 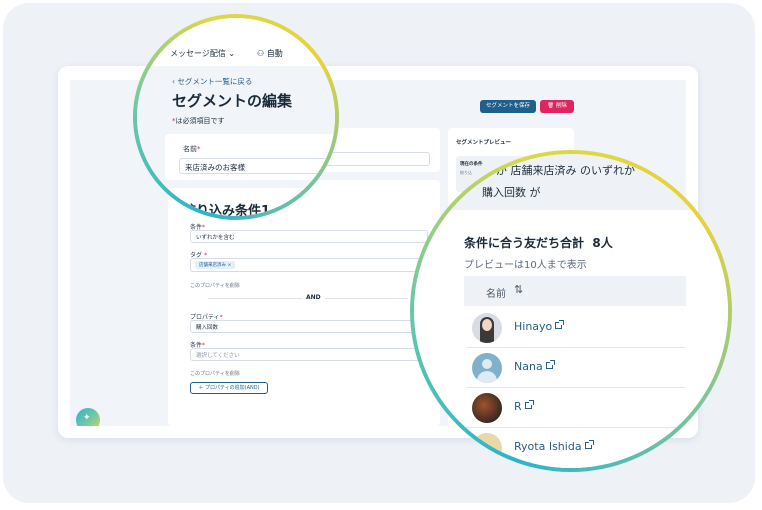 What do you see at coordinates (538, 243) in the screenshot?
I see `total-label: 条件に合う友だち合計 8人` at bounding box center [538, 243].